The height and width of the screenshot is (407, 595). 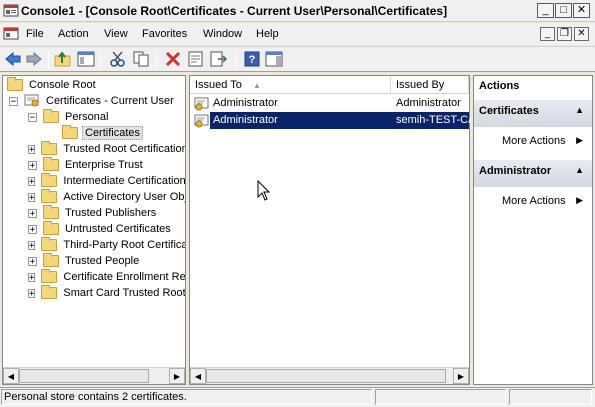 What do you see at coordinates (110, 101) in the screenshot?
I see `tree-item-label: Certificates - Current User` at bounding box center [110, 101].